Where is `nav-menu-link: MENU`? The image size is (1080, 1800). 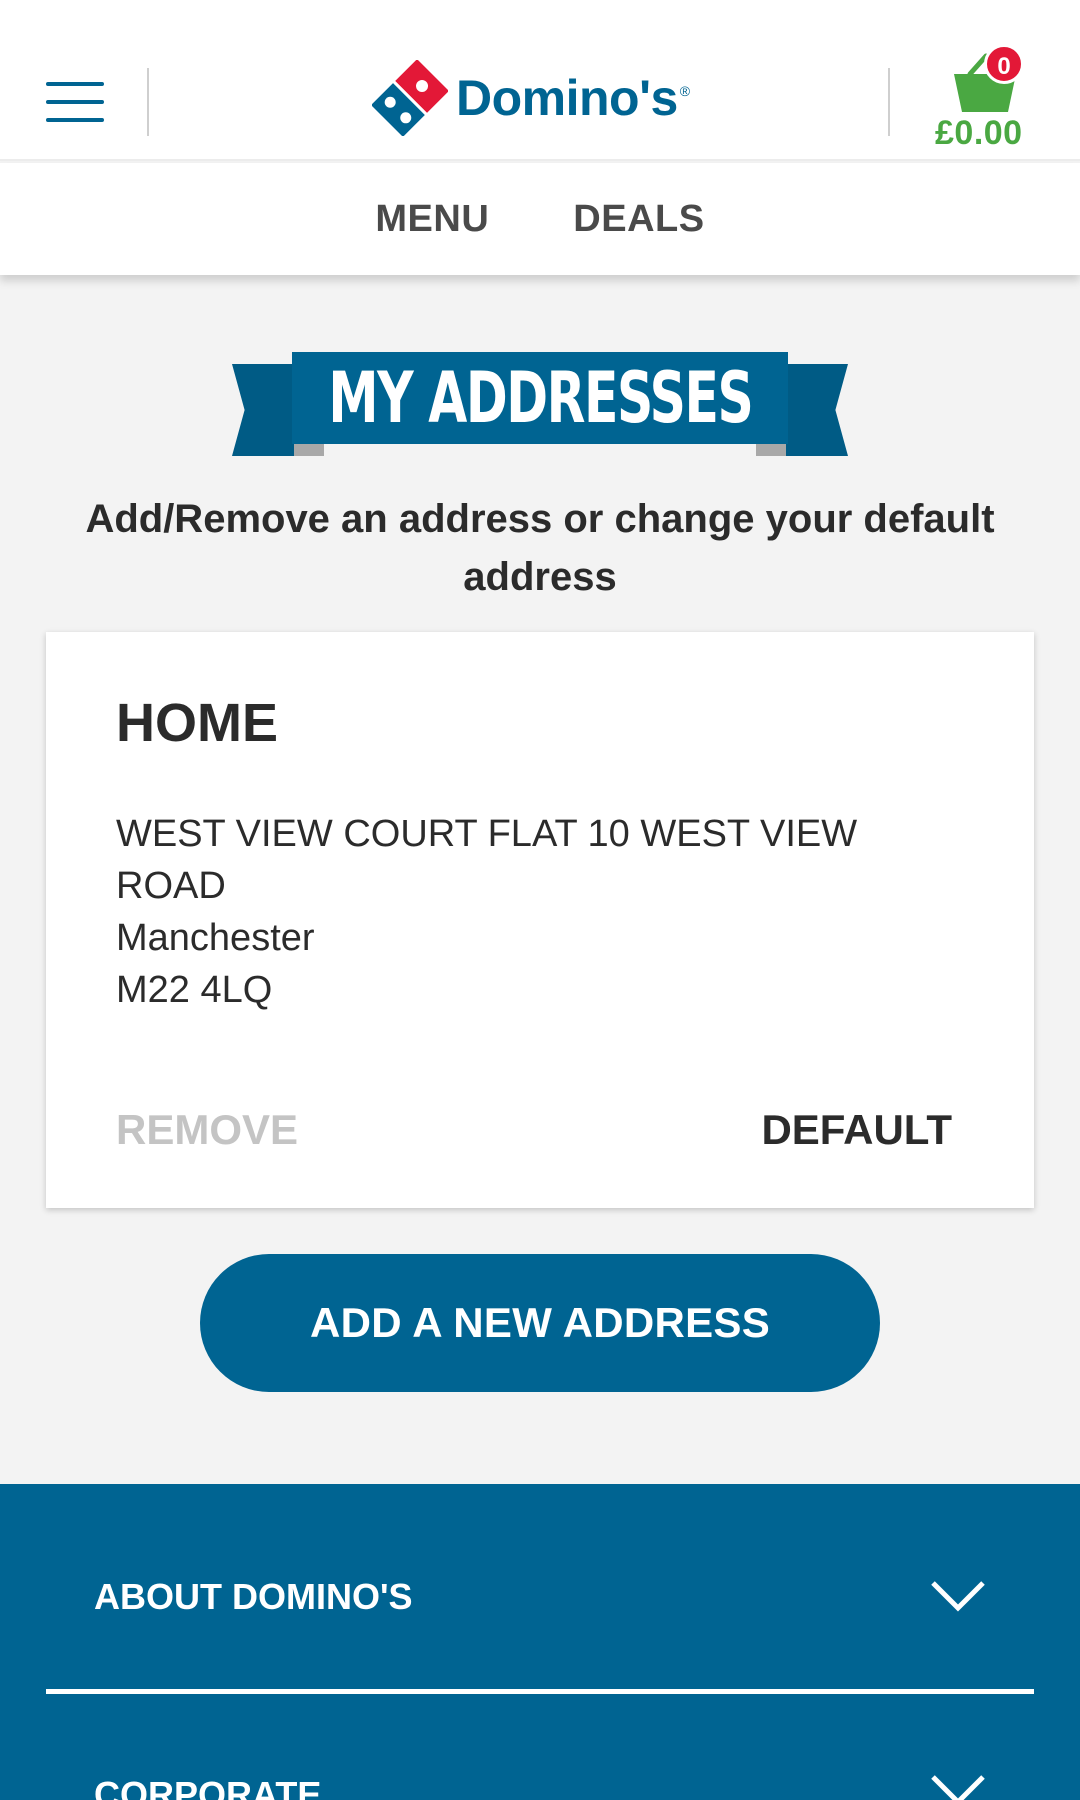 nav-menu-link: MENU is located at coordinates (432, 219).